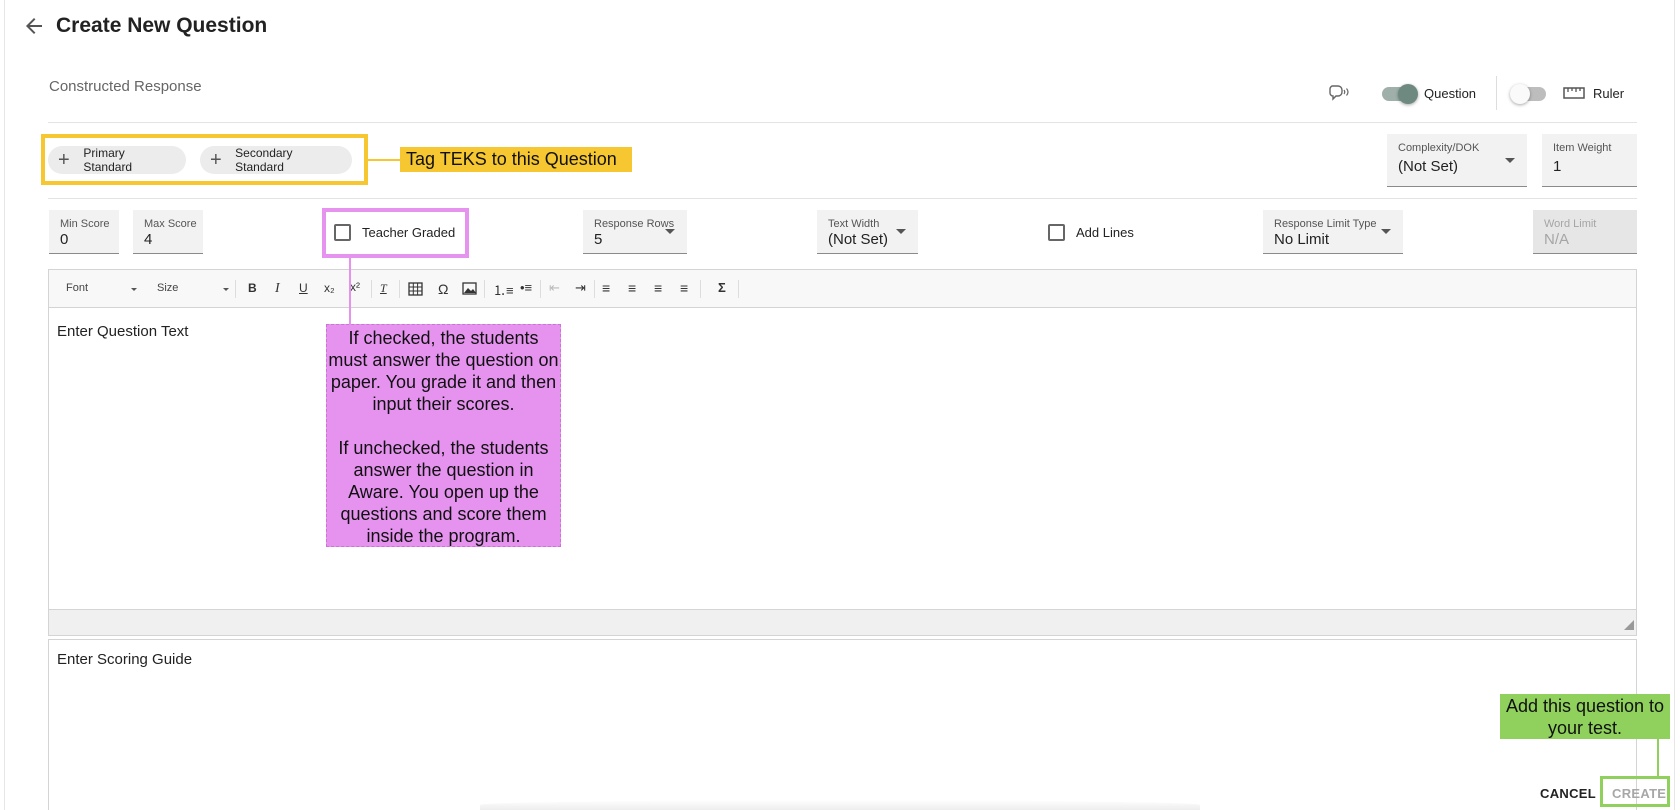 Image resolution: width=1680 pixels, height=810 pixels. What do you see at coordinates (1629, 625) in the screenshot?
I see `resize-handle-icon` at bounding box center [1629, 625].